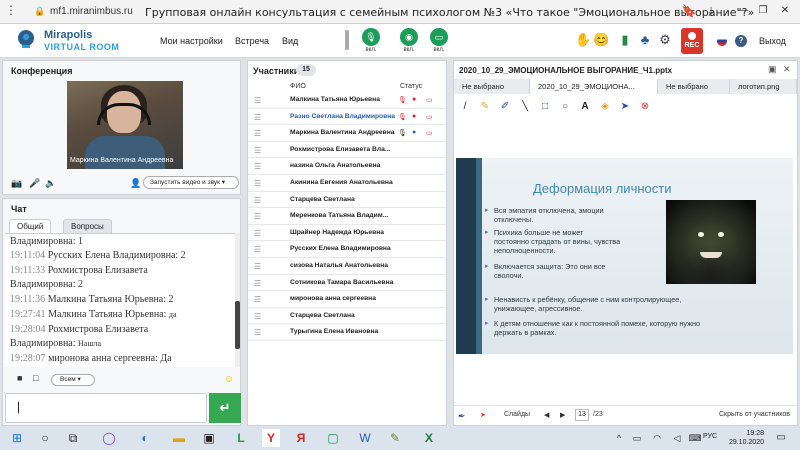 This screenshot has width=800, height=450. What do you see at coordinates (582, 415) in the screenshot?
I see `page-number-input: 13` at bounding box center [582, 415].